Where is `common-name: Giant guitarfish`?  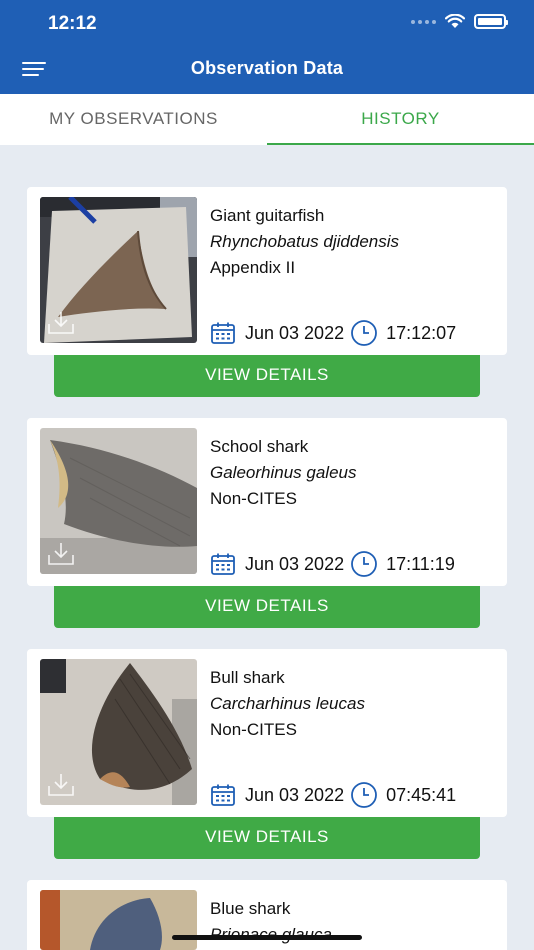 common-name: Giant guitarfish is located at coordinates (267, 215).